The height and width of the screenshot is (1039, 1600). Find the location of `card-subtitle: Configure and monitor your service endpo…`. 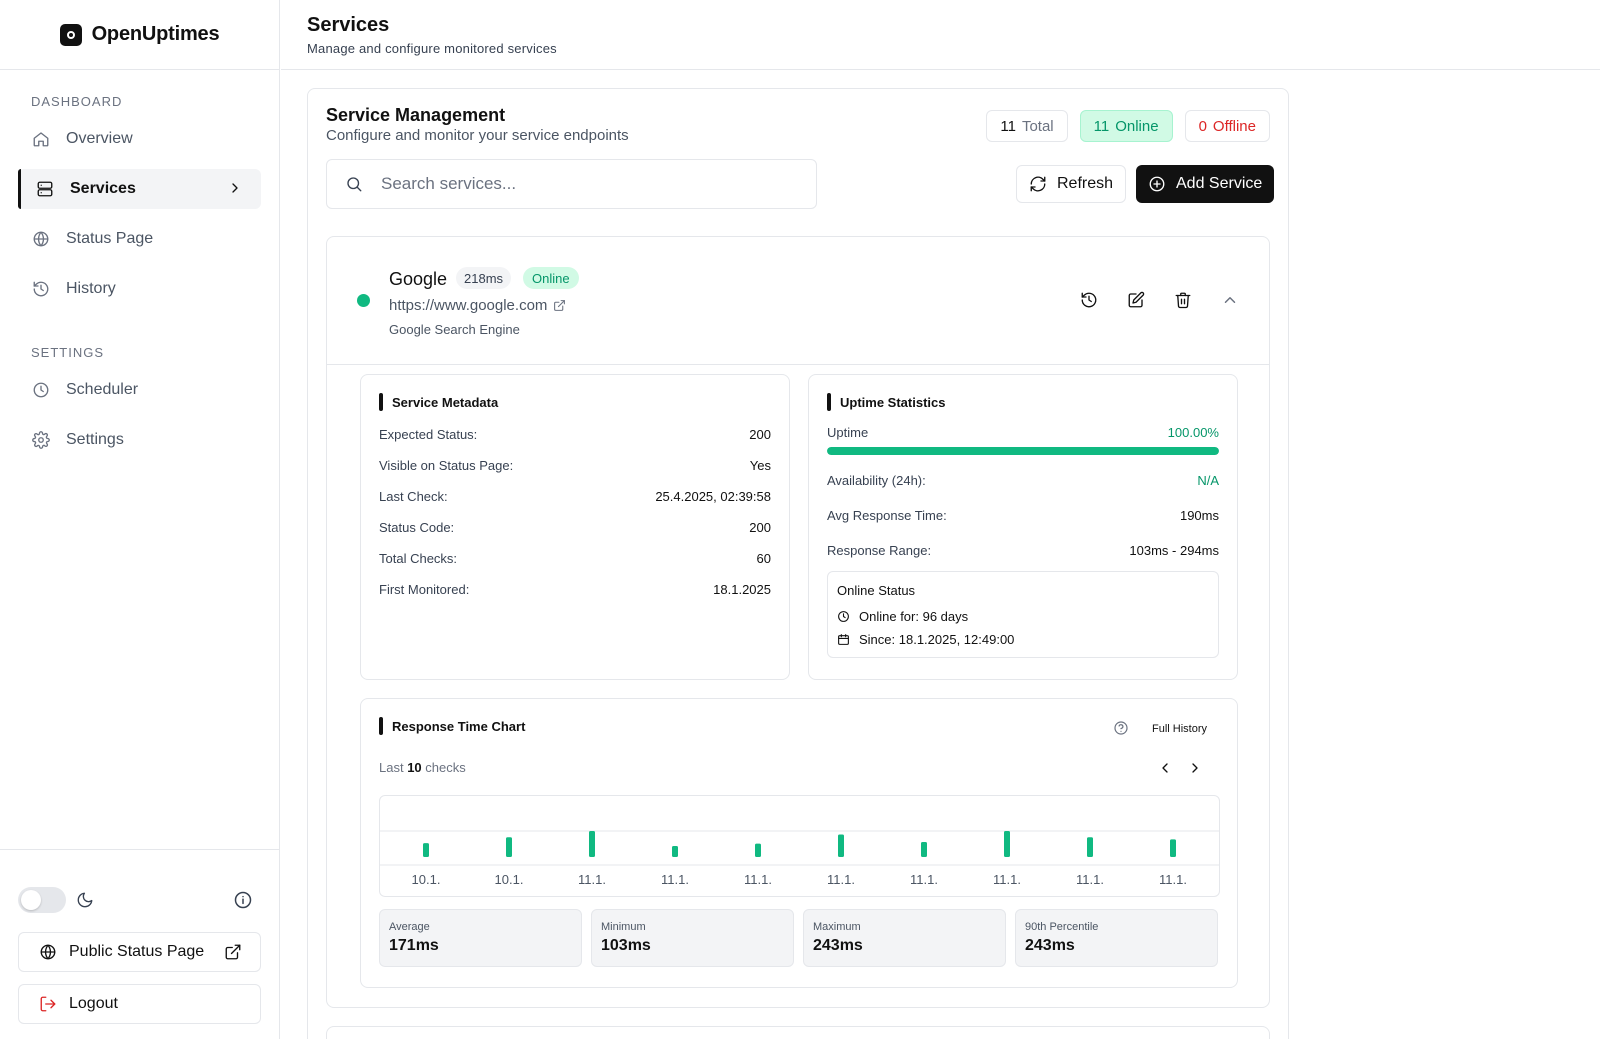

card-subtitle: Configure and monitor your service endpo… is located at coordinates (477, 135).